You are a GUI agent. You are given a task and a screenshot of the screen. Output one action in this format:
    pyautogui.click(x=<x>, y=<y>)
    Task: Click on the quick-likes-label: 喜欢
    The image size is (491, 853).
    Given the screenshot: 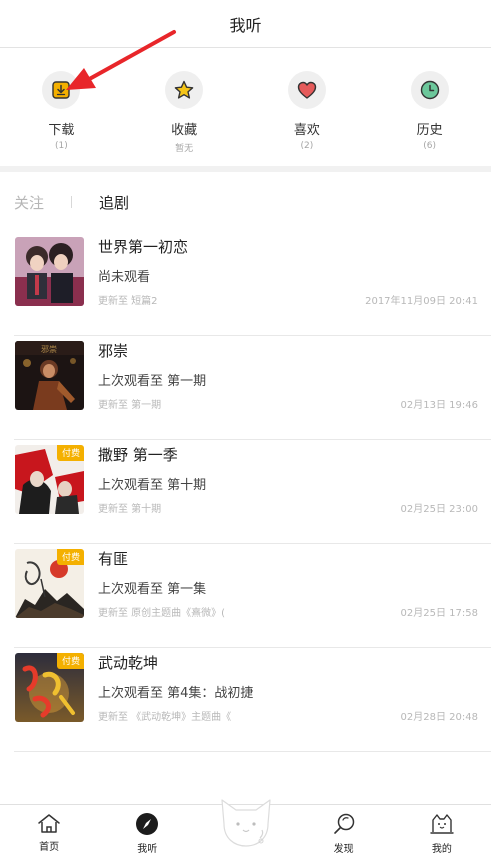 What is the action you would take?
    pyautogui.click(x=306, y=130)
    